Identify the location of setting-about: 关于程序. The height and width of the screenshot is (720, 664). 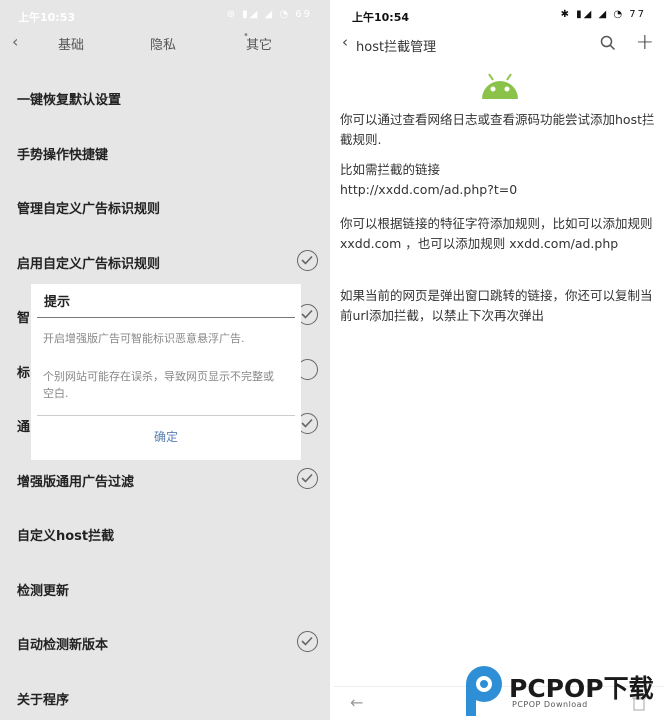
(165, 696).